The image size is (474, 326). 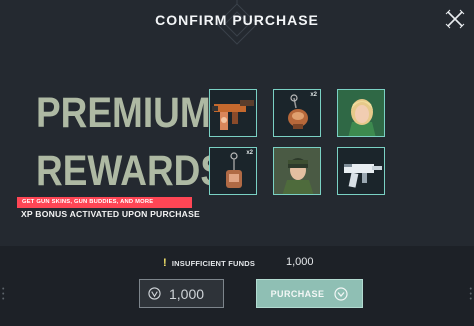 I want to click on header-diamond-decoration, so click(x=237, y=22).